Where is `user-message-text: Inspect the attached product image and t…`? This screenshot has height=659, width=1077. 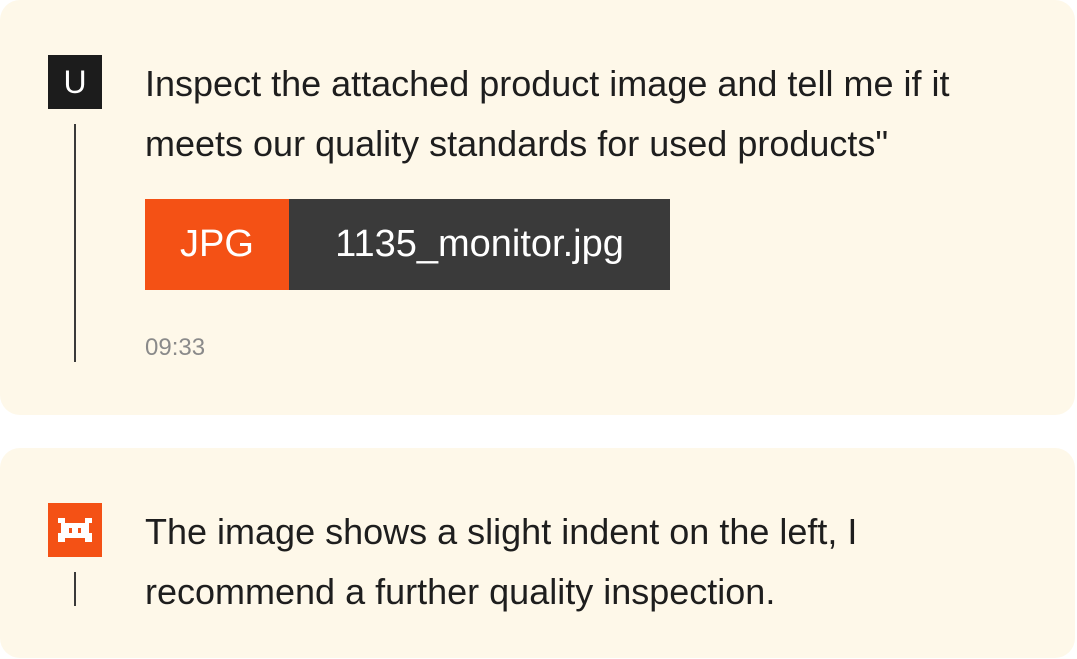 user-message-text: Inspect the attached product image and t… is located at coordinates (547, 113).